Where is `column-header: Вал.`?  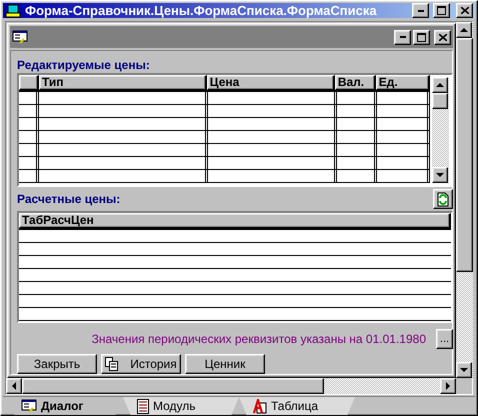 column-header: Вал. is located at coordinates (355, 82).